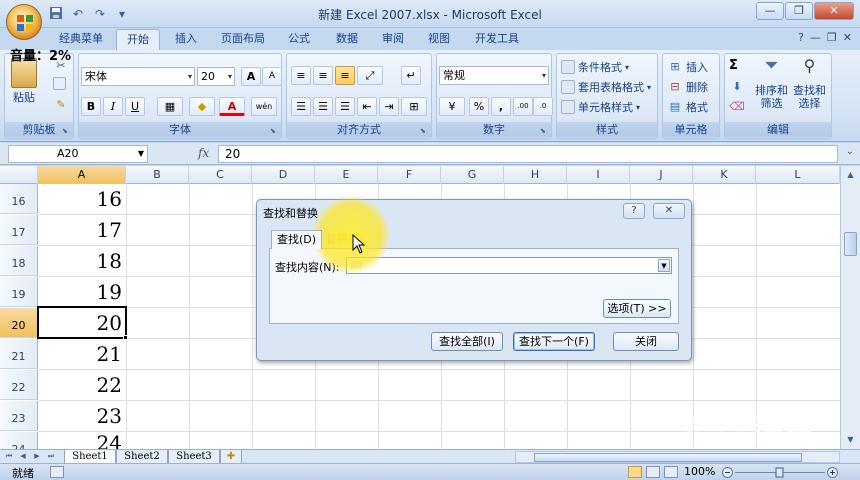 This screenshot has height=480, width=860. I want to click on vertical-scrollbar: ▲ ▼, so click(850, 307).